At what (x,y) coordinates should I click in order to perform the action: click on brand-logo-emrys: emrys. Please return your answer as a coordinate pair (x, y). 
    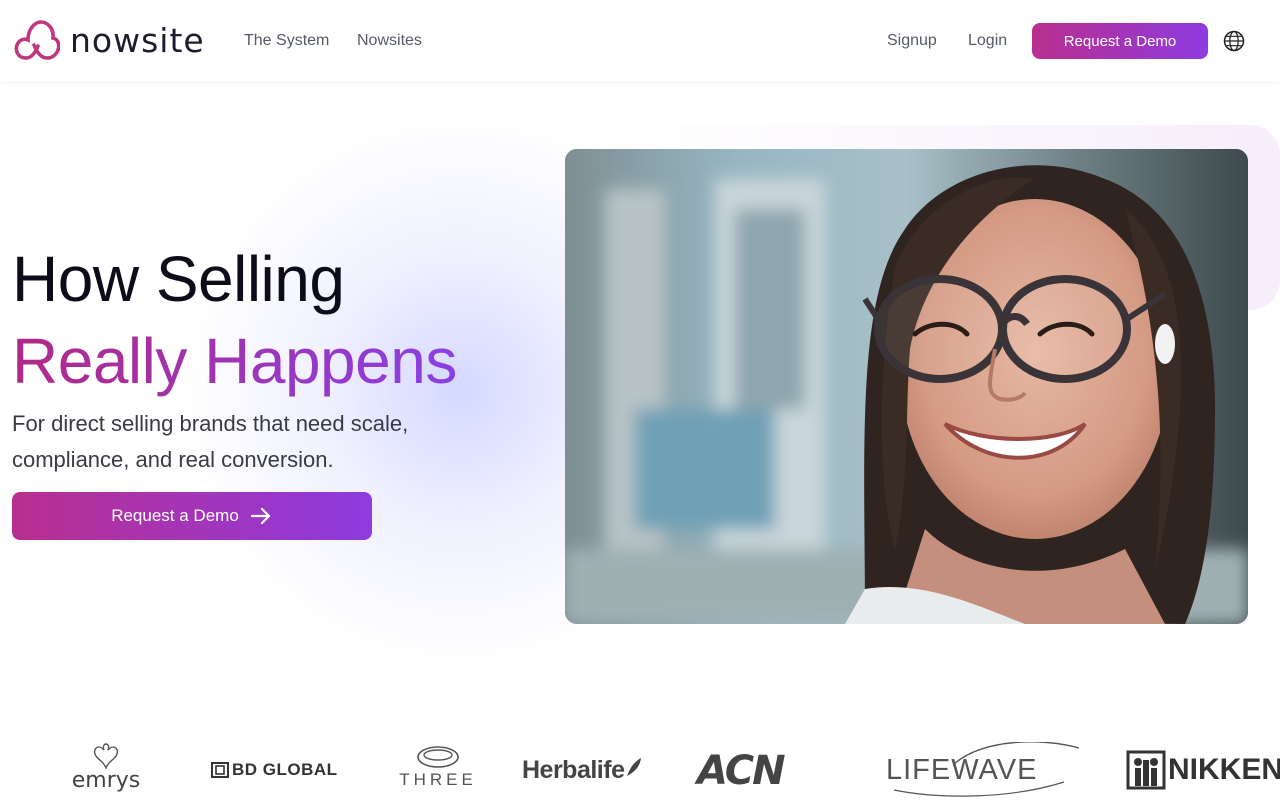
    Looking at the image, I should click on (106, 767).